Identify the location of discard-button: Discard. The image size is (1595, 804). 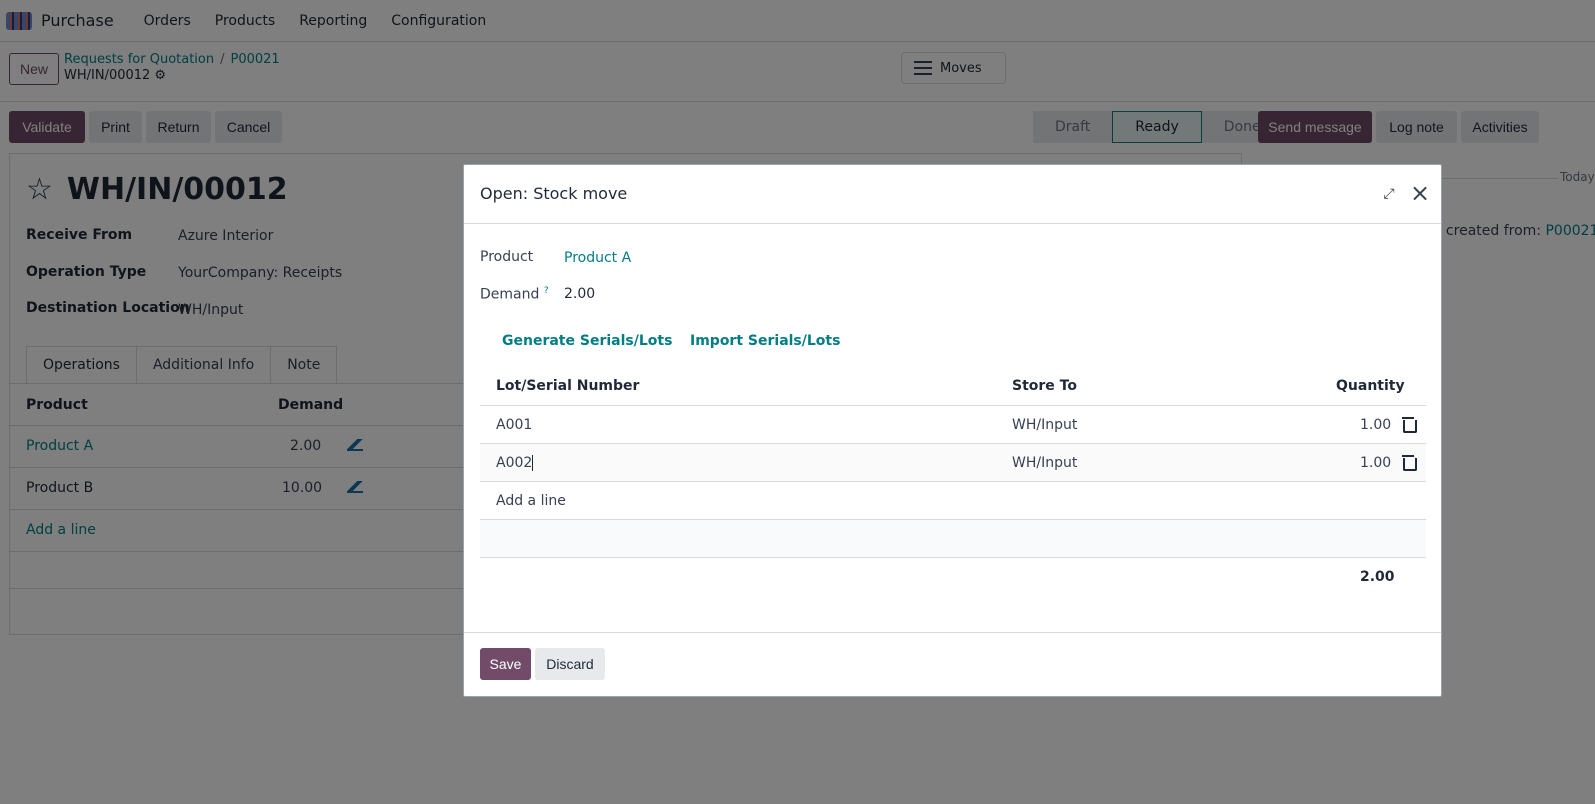
(570, 664).